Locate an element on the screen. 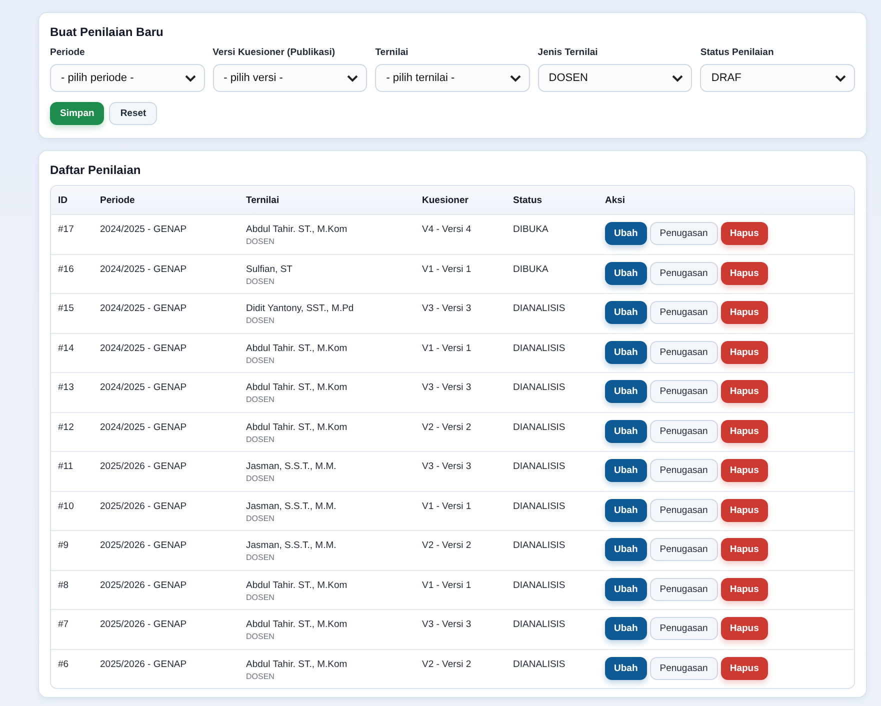 The height and width of the screenshot is (706, 881). save-button: Simpan is located at coordinates (77, 113).